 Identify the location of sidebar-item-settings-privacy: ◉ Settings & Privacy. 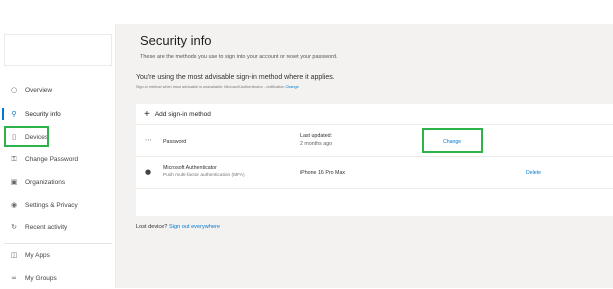
(58, 205).